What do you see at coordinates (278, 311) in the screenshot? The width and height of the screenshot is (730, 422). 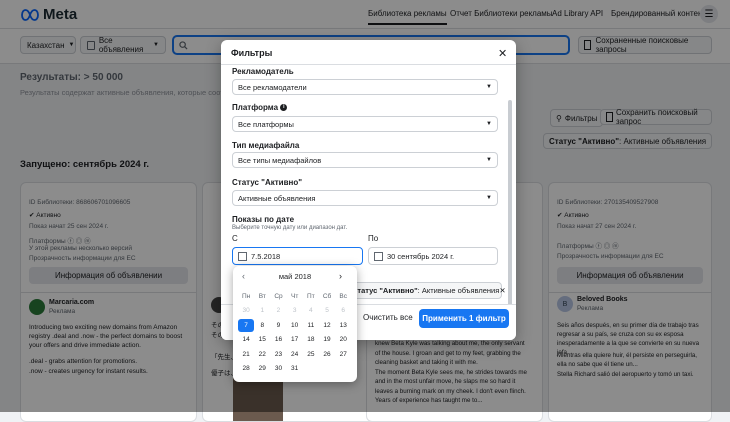 I see `calendar-day: 2` at bounding box center [278, 311].